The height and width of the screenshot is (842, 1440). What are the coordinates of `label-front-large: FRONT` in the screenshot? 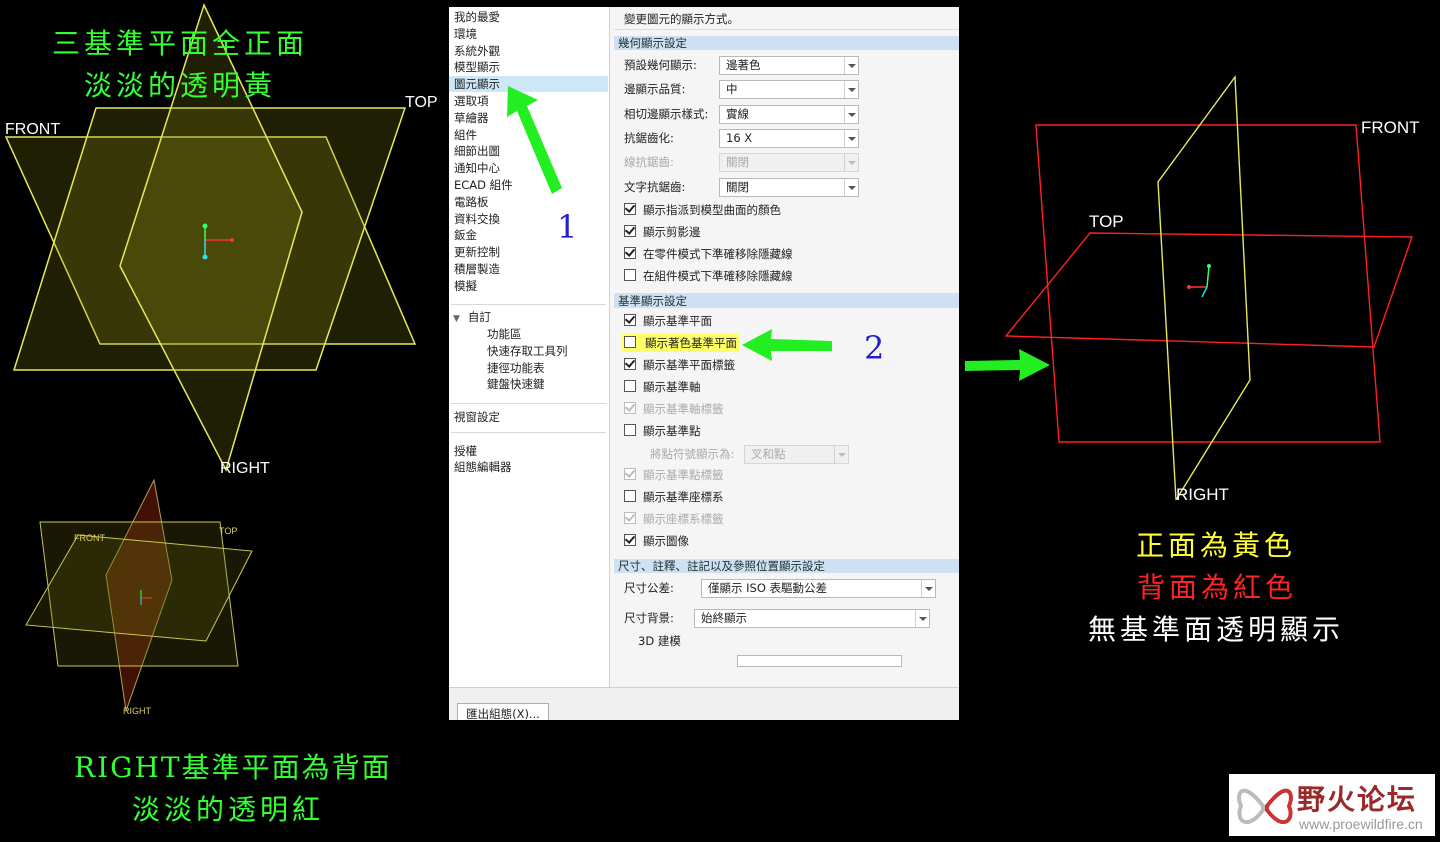 It's located at (33, 129).